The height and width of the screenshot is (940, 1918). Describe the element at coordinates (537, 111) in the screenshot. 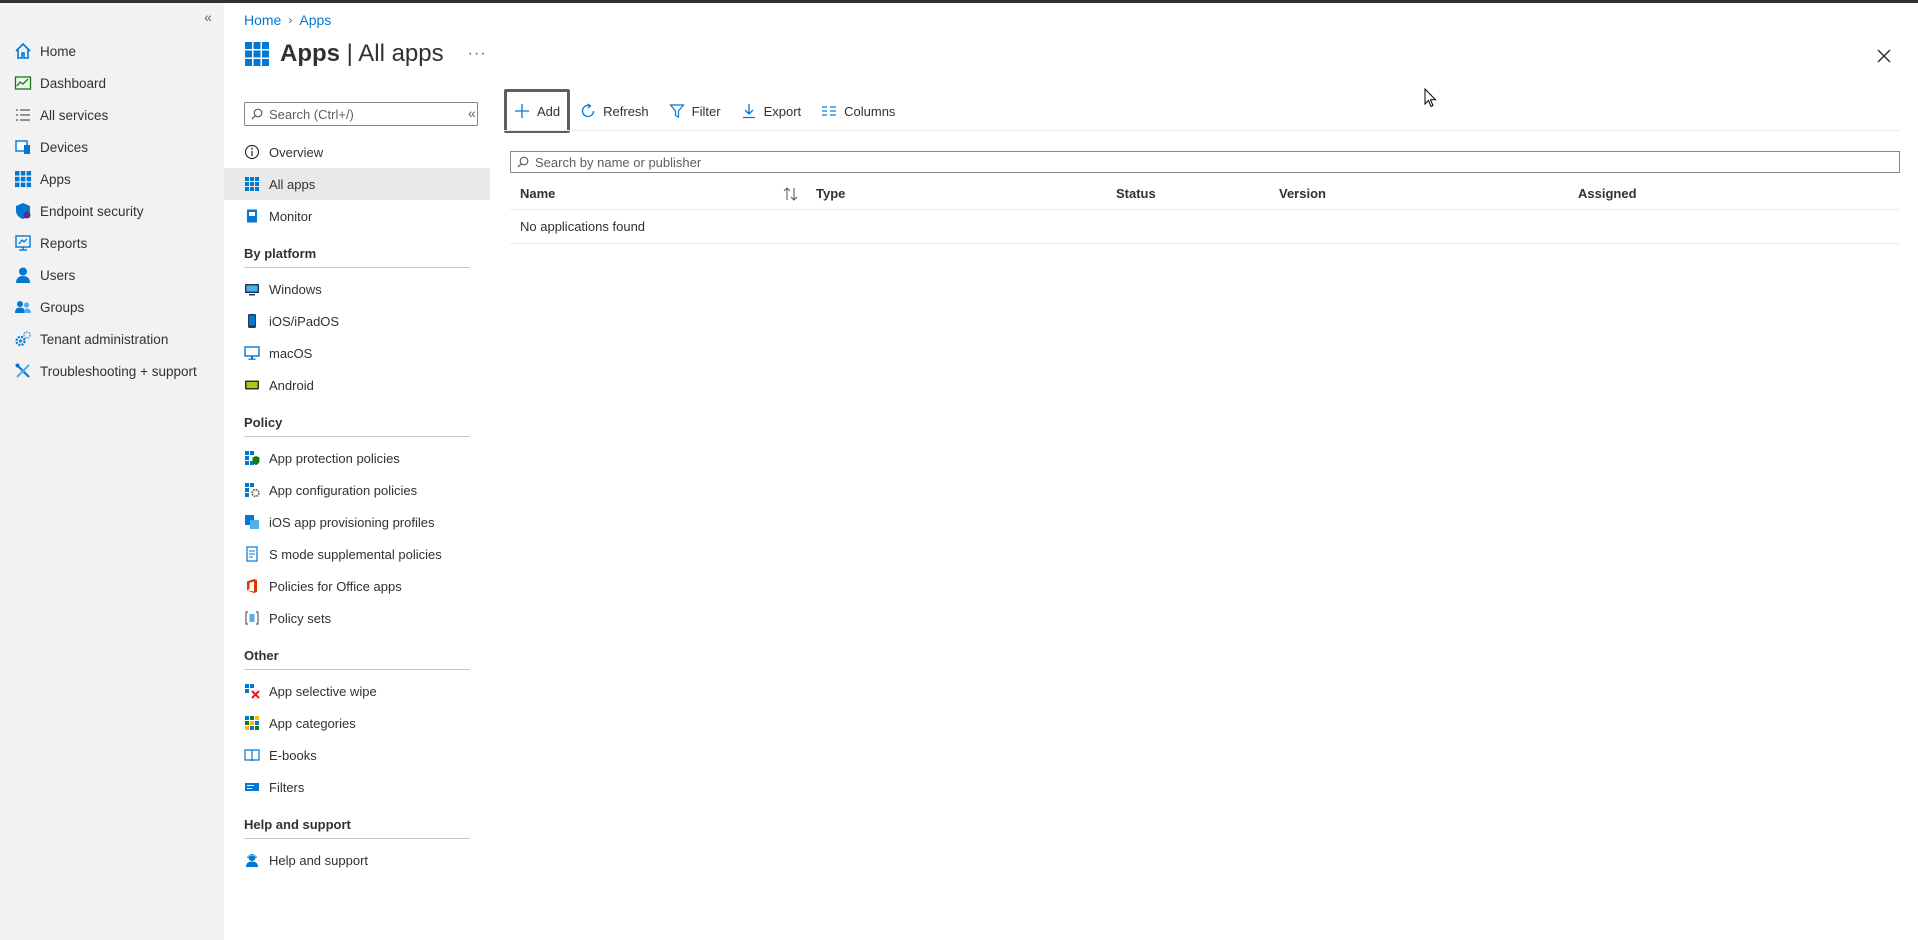

I see `add-button: Add` at that location.